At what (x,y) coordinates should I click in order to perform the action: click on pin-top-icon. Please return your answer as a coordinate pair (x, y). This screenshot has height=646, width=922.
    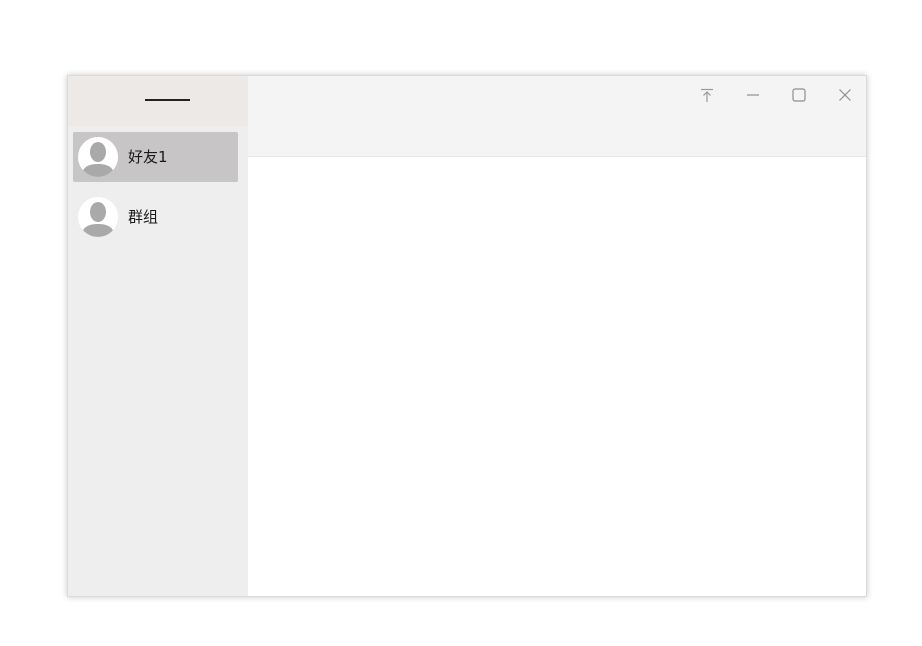
    Looking at the image, I should click on (707, 95).